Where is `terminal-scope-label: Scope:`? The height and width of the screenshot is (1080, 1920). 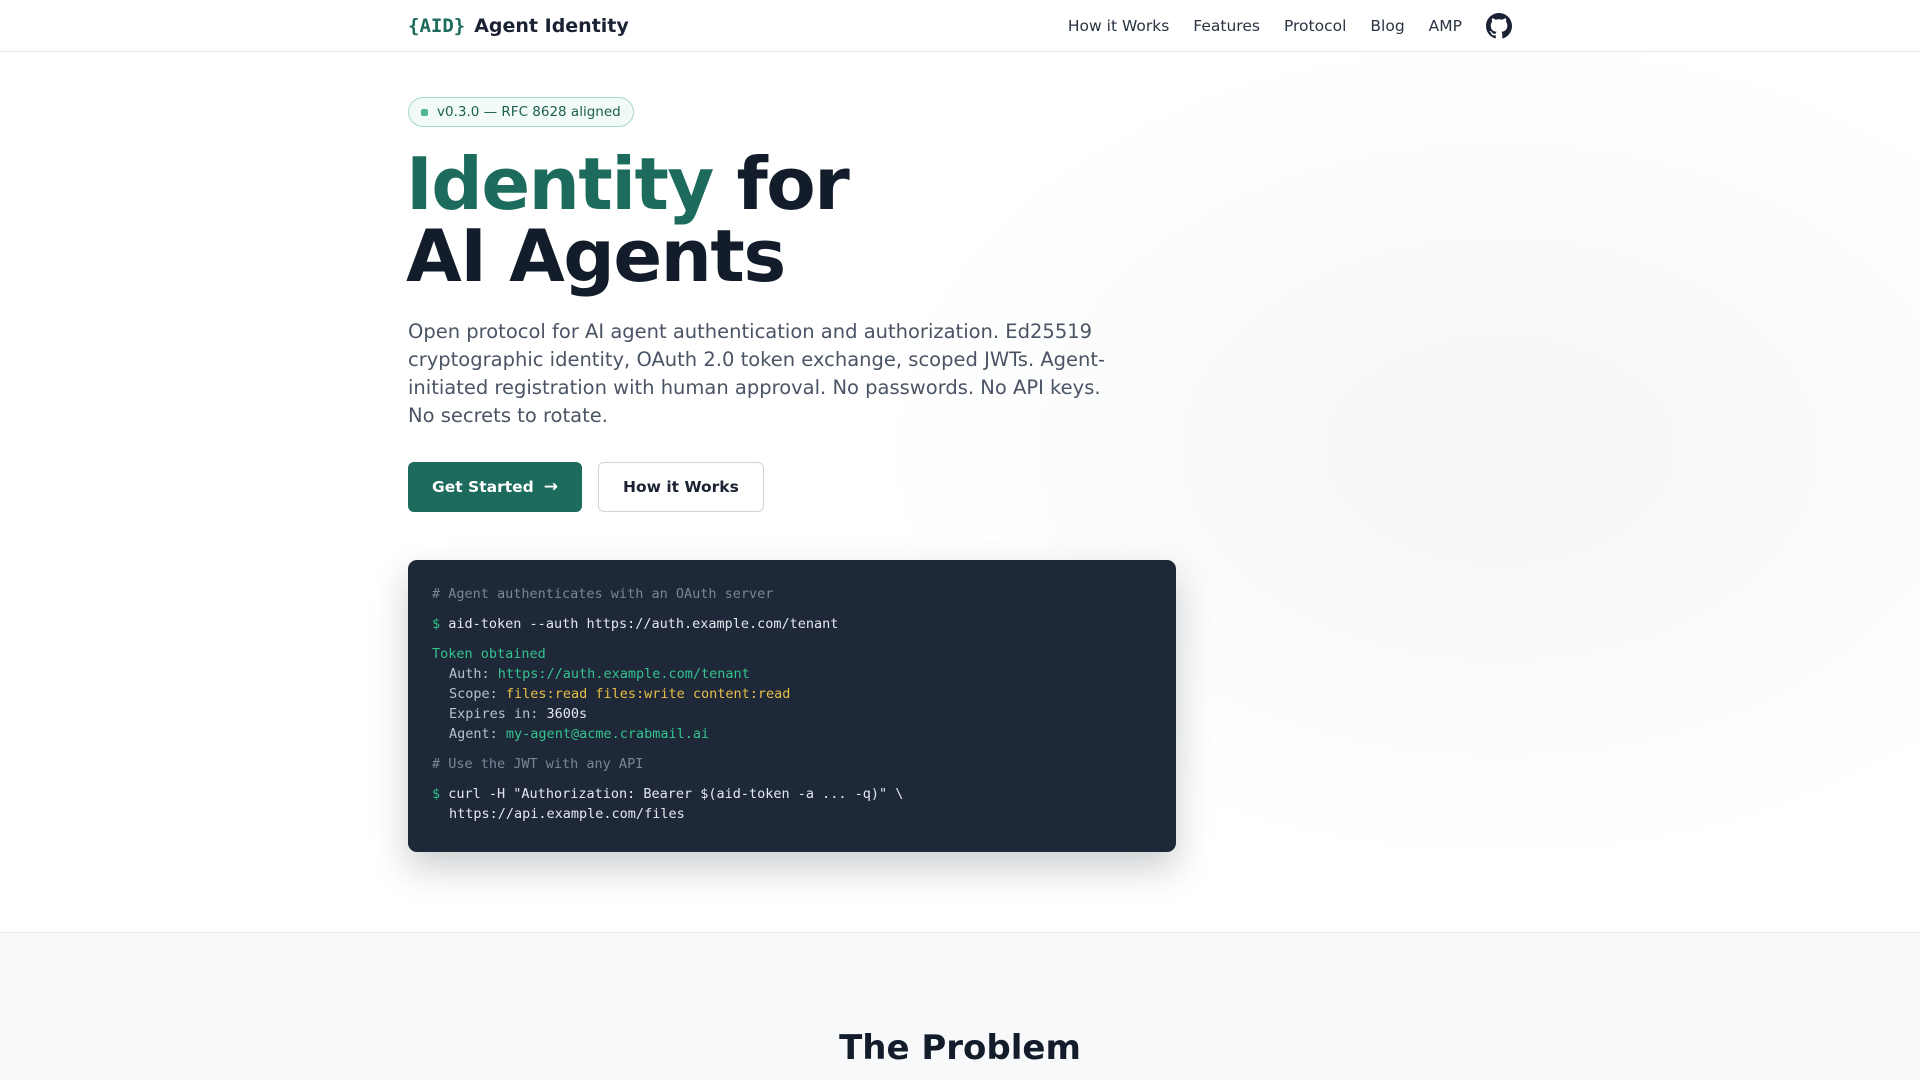 terminal-scope-label: Scope: is located at coordinates (473, 694).